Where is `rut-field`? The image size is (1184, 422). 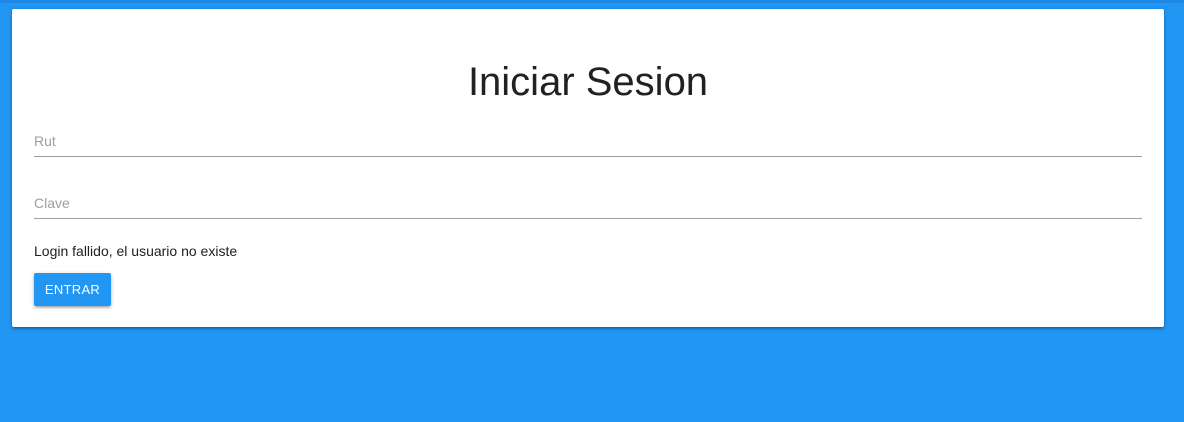
rut-field is located at coordinates (588, 141).